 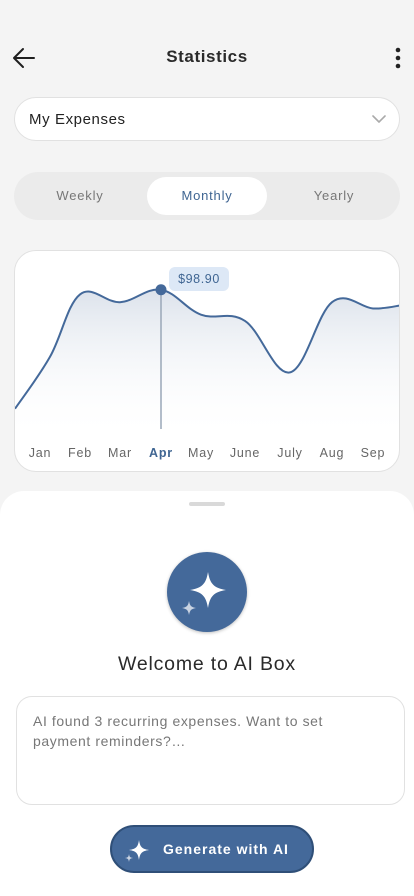 I want to click on x-tick-label: May, so click(x=201, y=453).